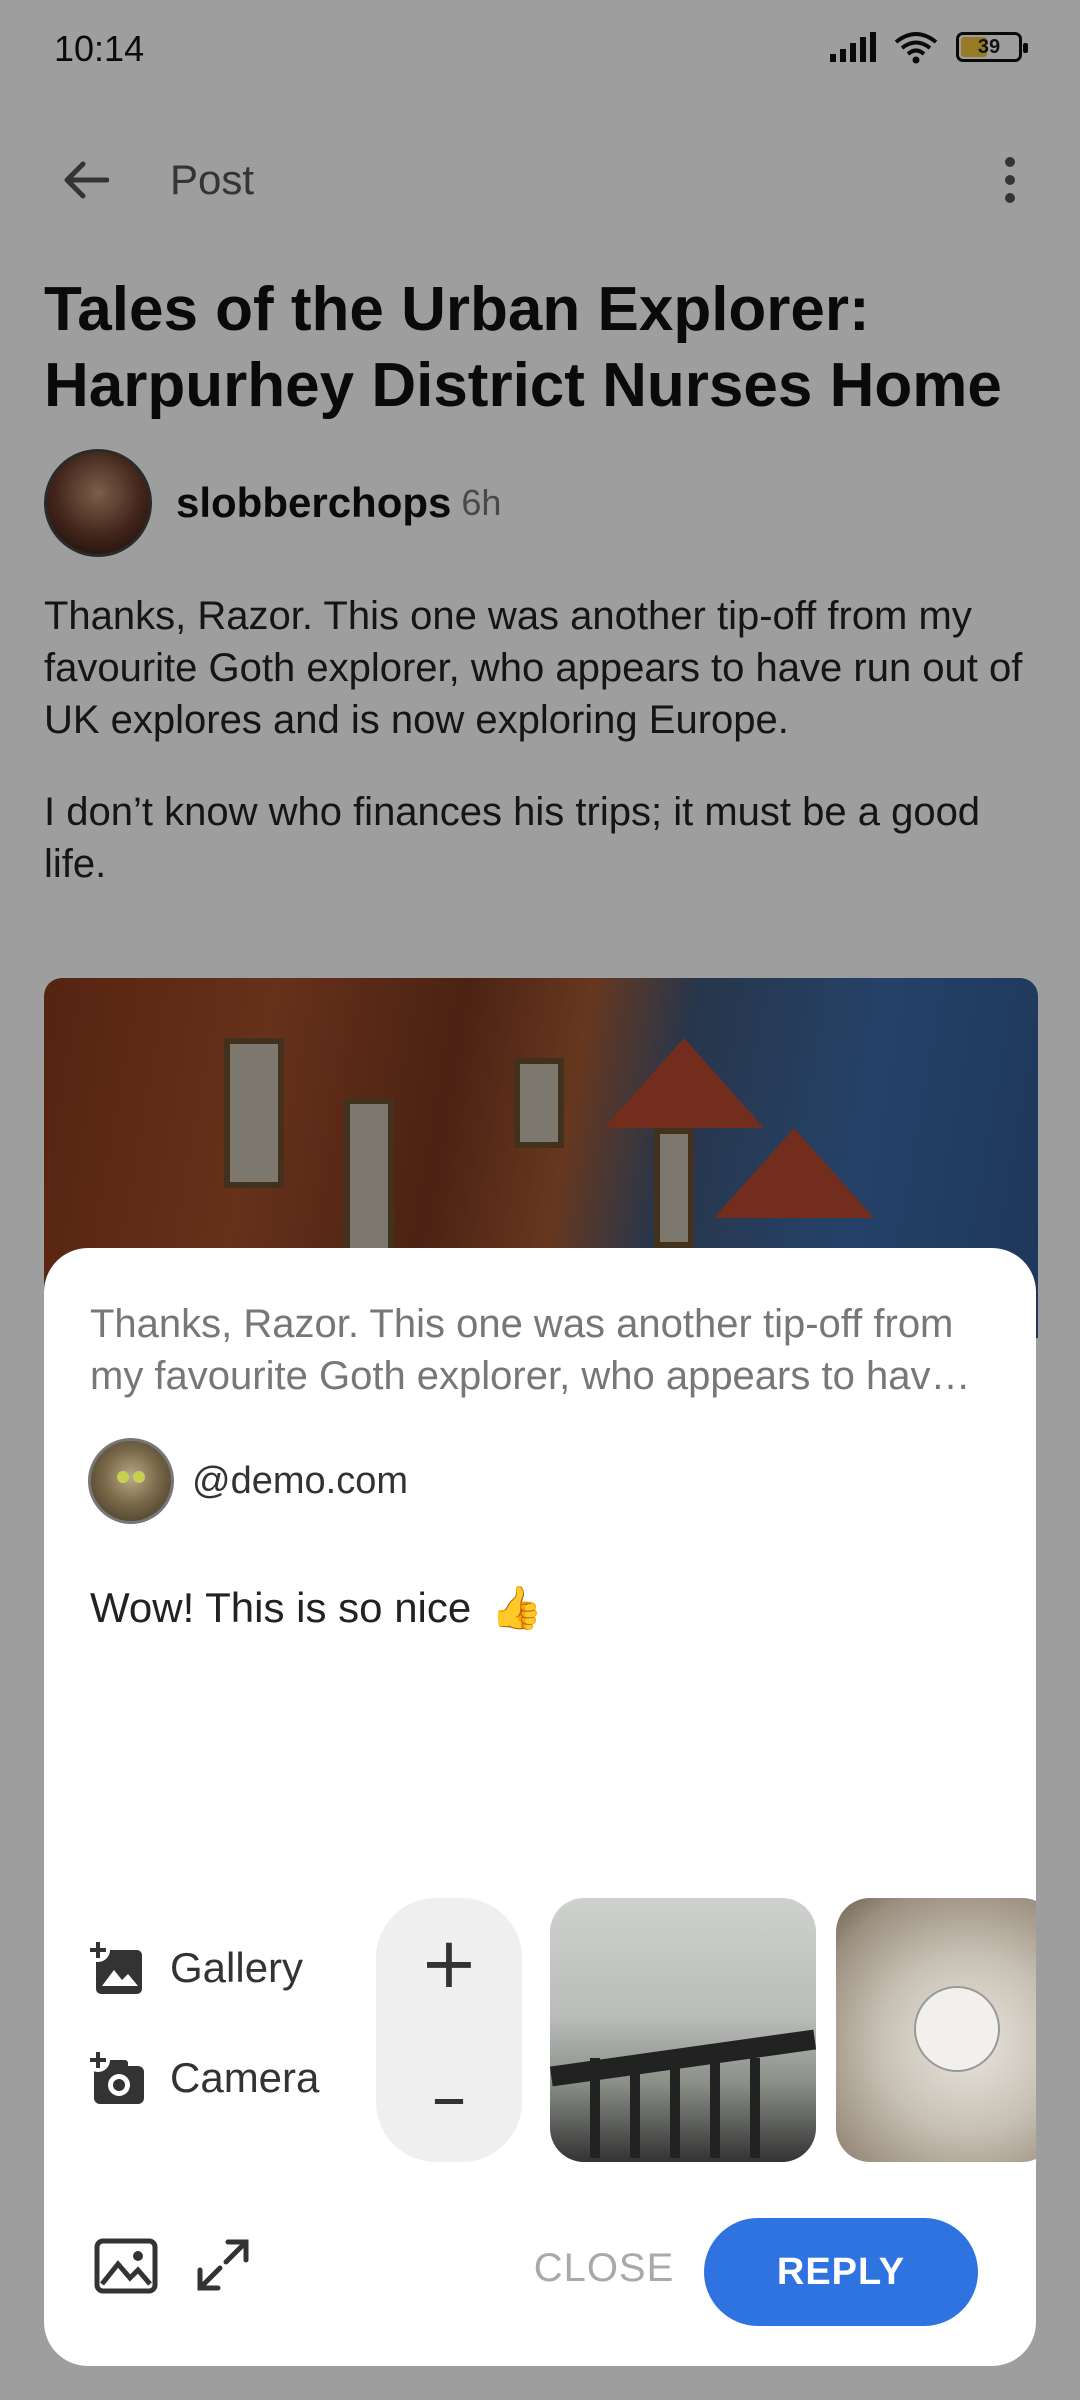 The image size is (1080, 2400). What do you see at coordinates (114, 1966) in the screenshot?
I see `add-photo-icon` at bounding box center [114, 1966].